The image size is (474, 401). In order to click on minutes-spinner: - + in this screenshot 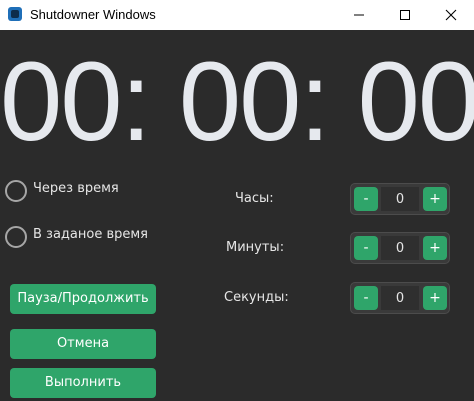, I will do `click(400, 248)`.